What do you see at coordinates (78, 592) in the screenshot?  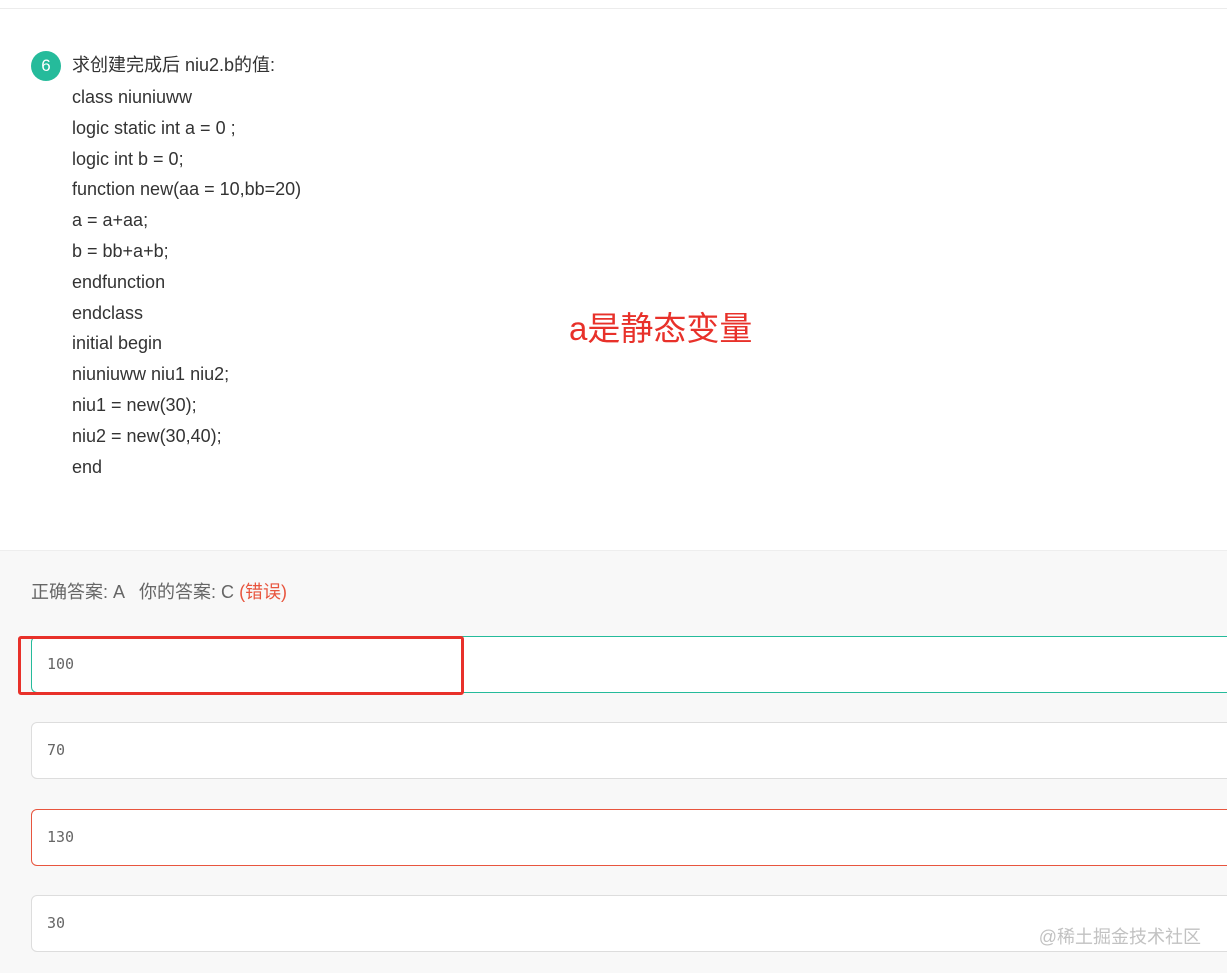 I see `correct-answer-label: 正确答案: A` at bounding box center [78, 592].